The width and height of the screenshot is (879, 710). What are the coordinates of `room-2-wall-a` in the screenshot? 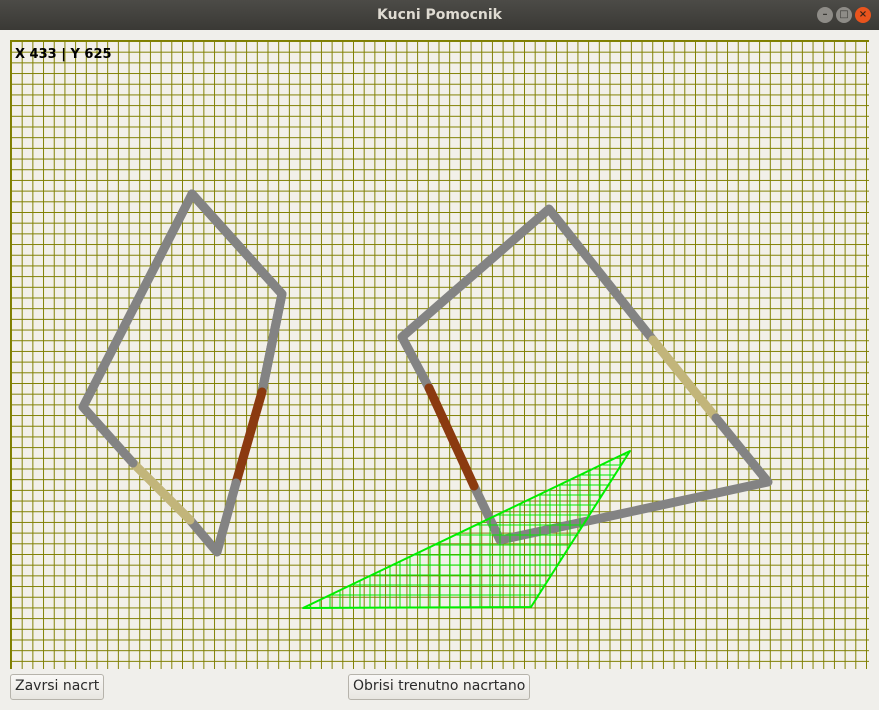 It's located at (527, 298).